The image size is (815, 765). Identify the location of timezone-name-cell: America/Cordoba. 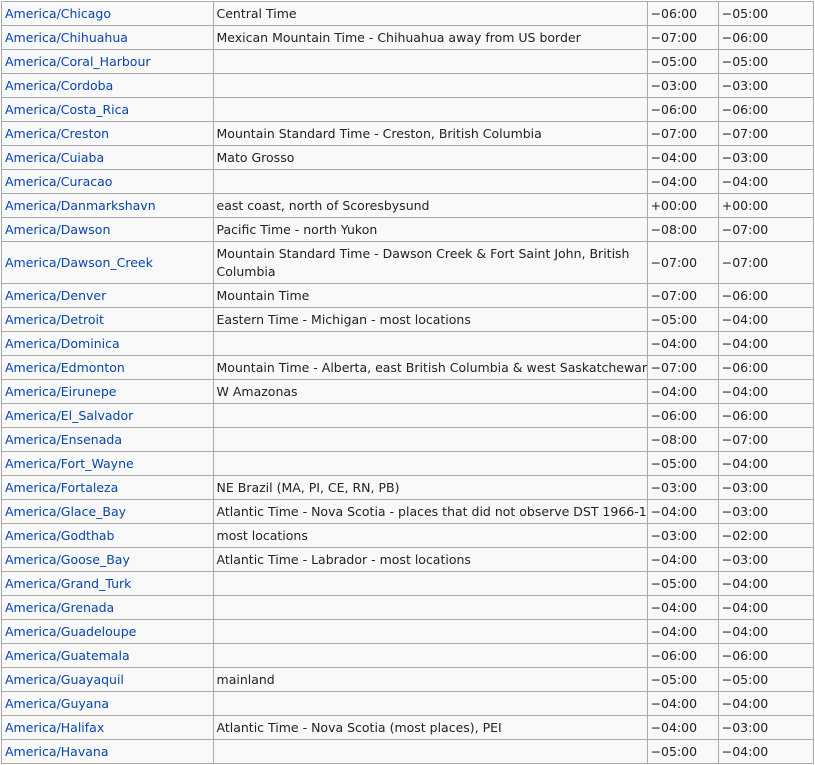
(107, 85).